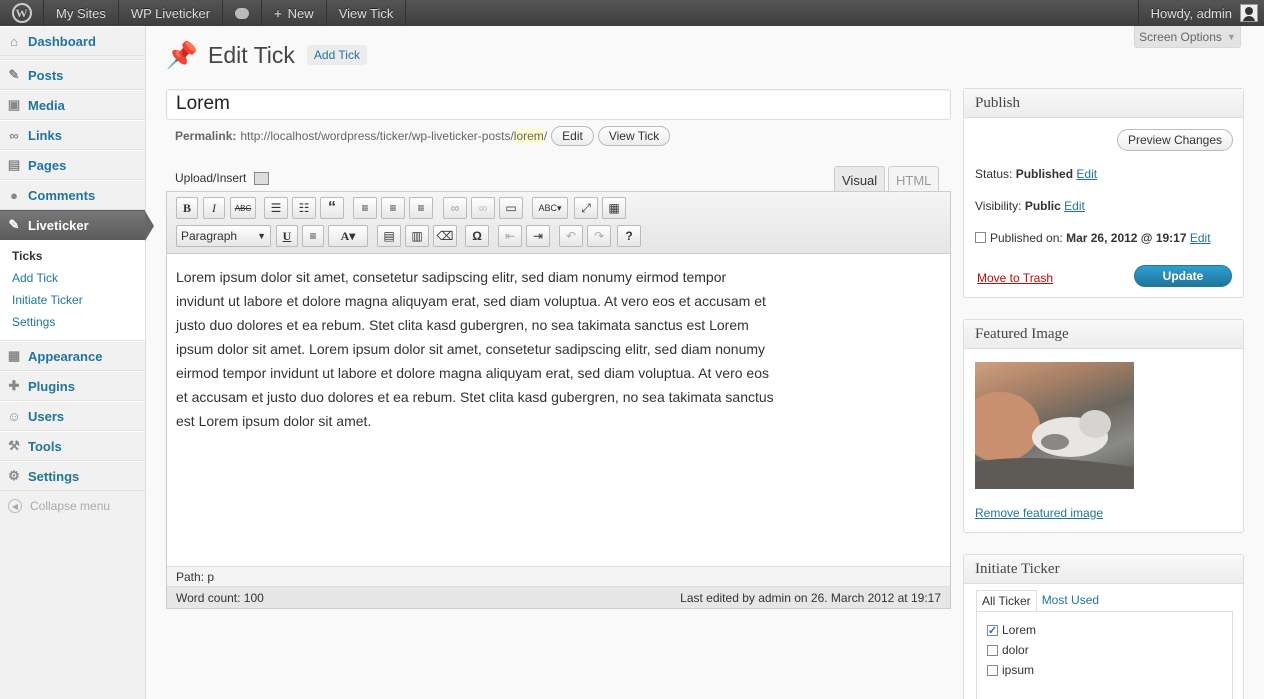 The height and width of the screenshot is (699, 1264). I want to click on view-tick-button: View Tick, so click(634, 136).